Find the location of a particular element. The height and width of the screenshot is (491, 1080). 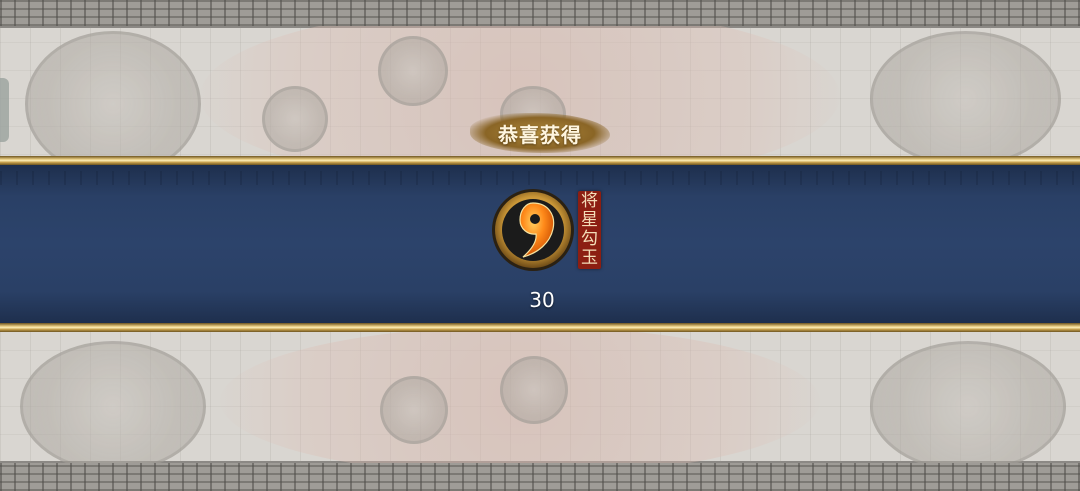

reward-name-char: 将 is located at coordinates (589, 201).